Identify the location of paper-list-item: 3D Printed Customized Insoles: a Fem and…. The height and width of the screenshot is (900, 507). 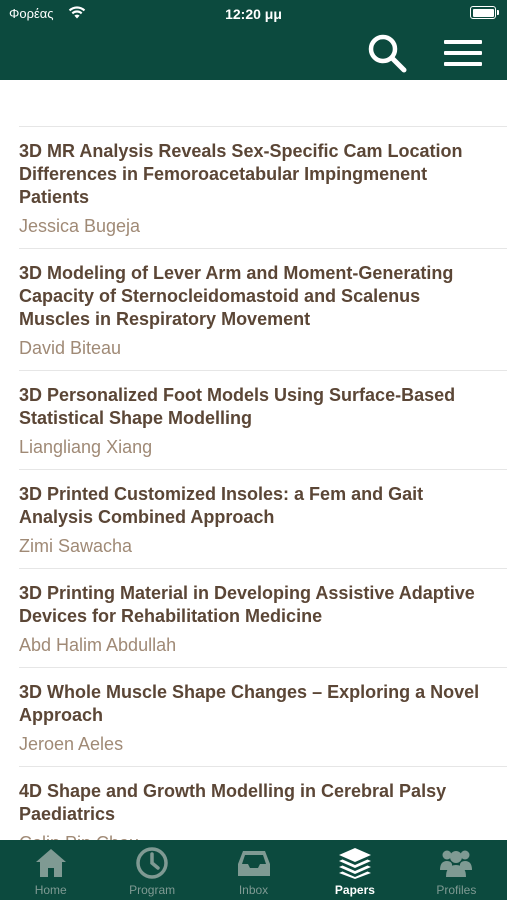
(253, 519).